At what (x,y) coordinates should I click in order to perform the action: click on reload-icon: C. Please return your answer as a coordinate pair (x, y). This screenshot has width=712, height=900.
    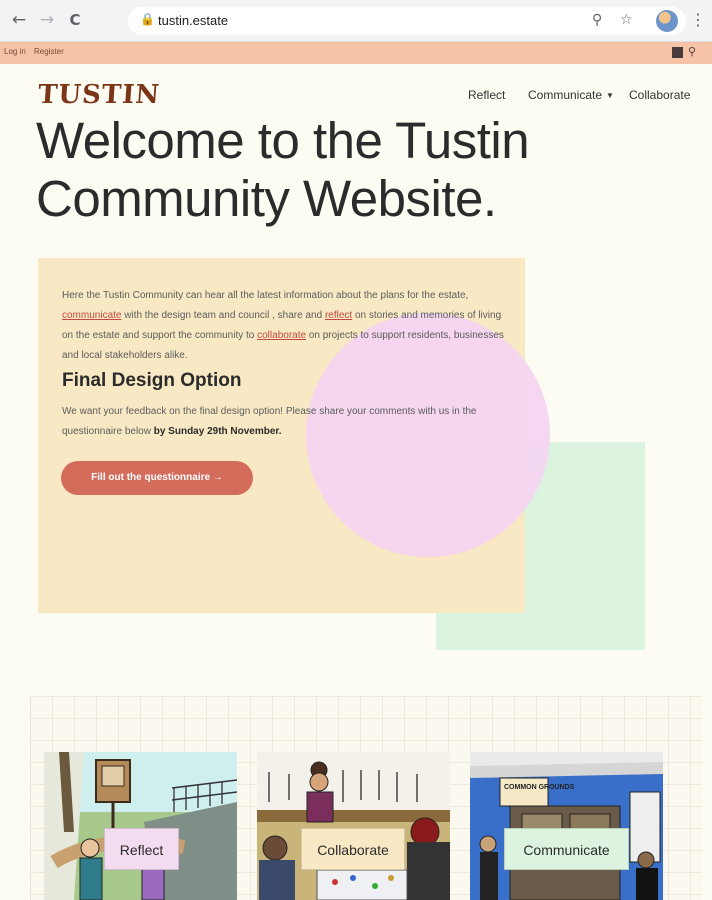
    Looking at the image, I should click on (75, 20).